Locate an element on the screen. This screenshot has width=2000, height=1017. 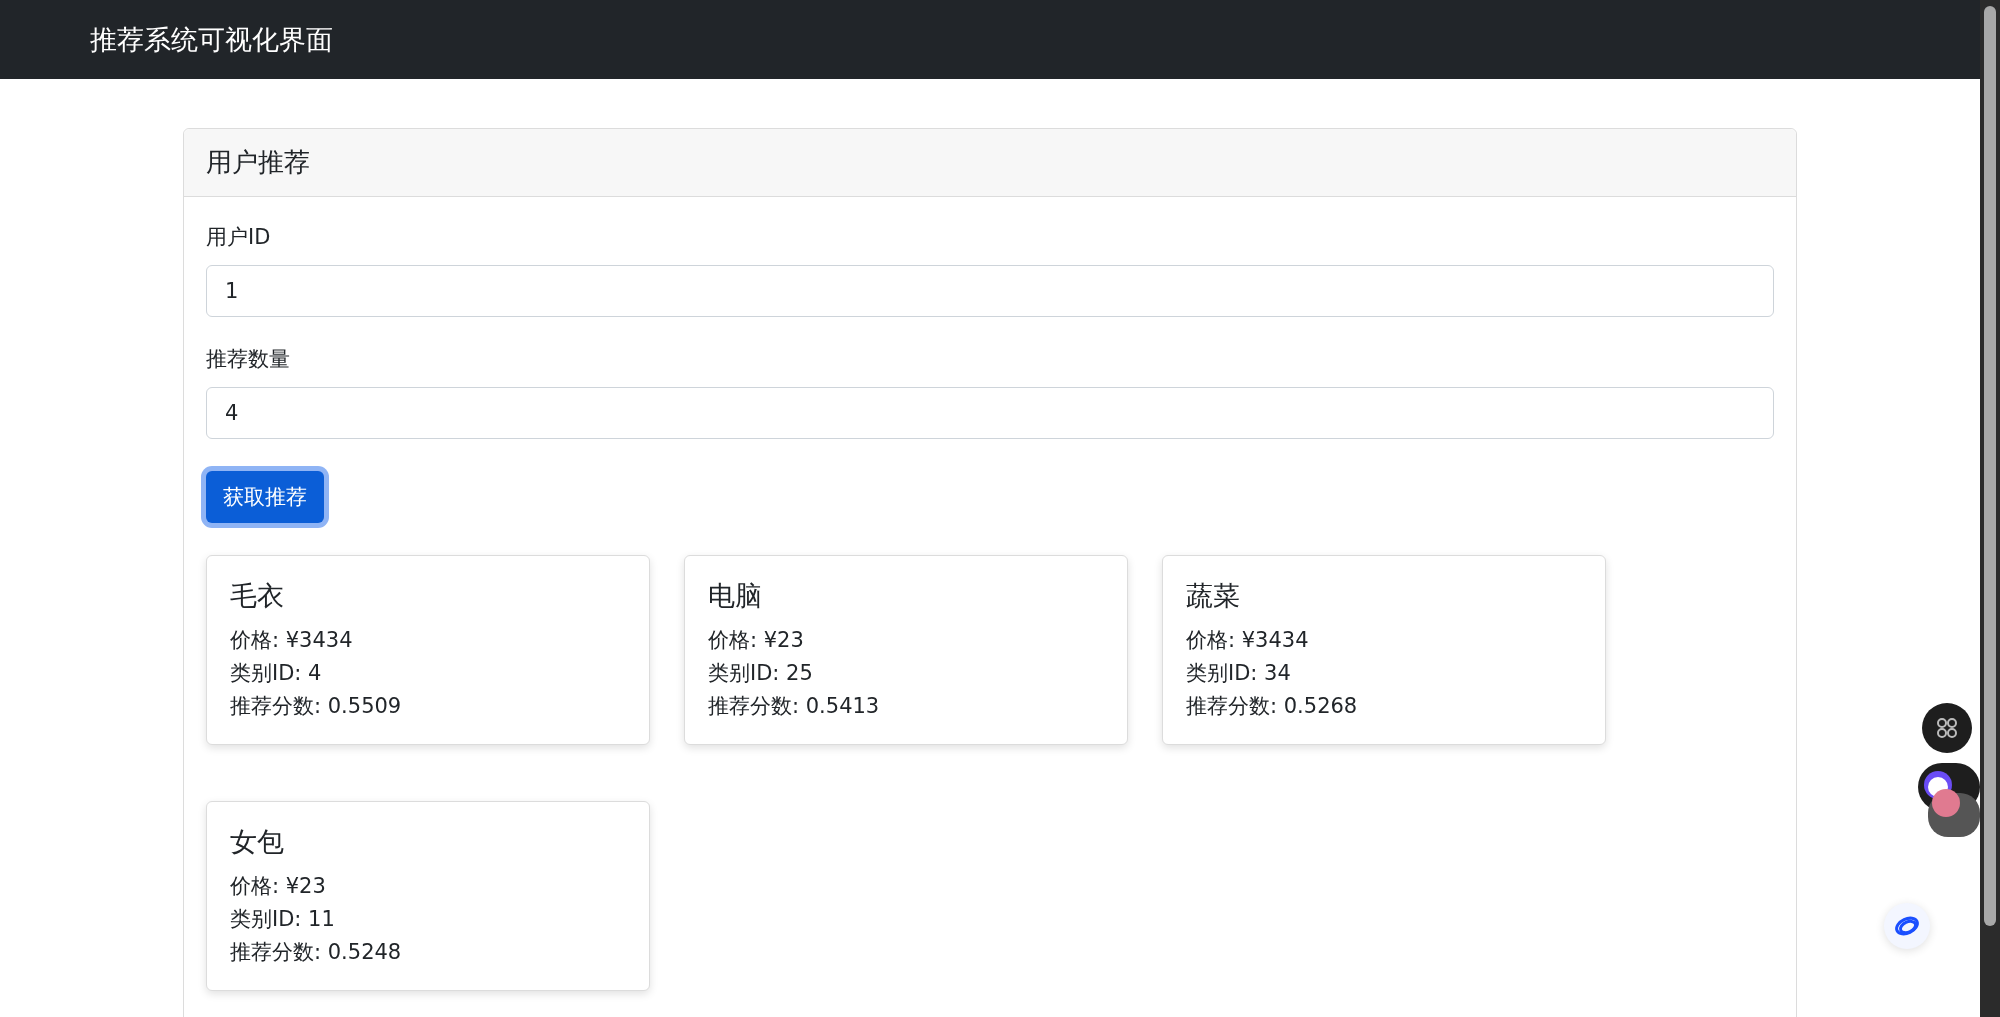
scrollbar-thumb is located at coordinates (1990, 466).